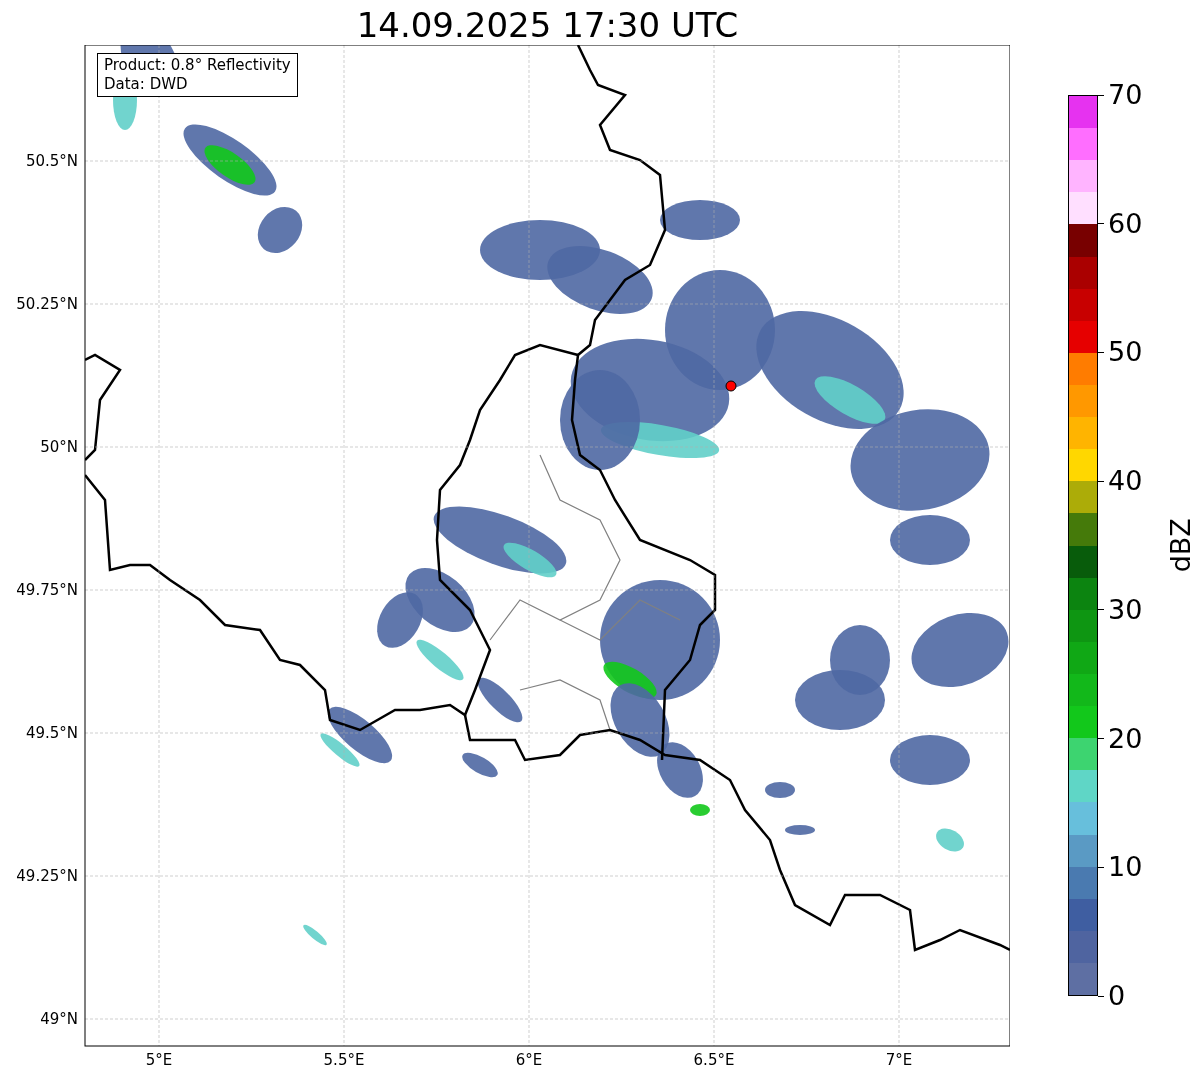  What do you see at coordinates (51, 161) in the screenshot?
I see `y-axis-label: 50.5°N` at bounding box center [51, 161].